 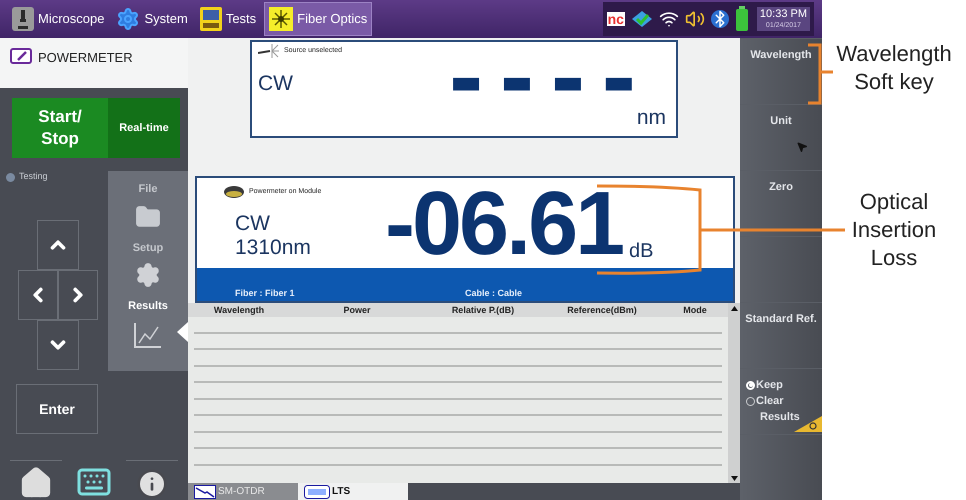 What do you see at coordinates (85, 58) in the screenshot?
I see `app-title: POWERMETER` at bounding box center [85, 58].